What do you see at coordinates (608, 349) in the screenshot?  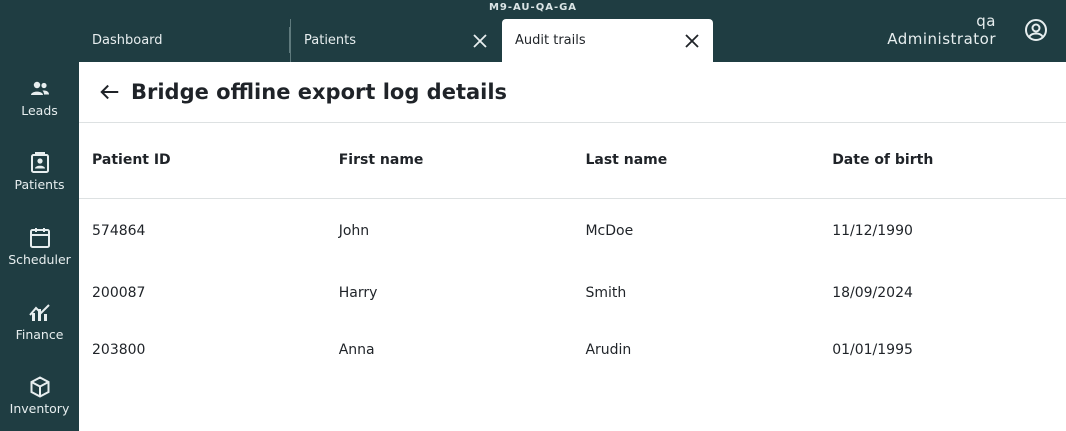 I see `table-cell: Arudin` at bounding box center [608, 349].